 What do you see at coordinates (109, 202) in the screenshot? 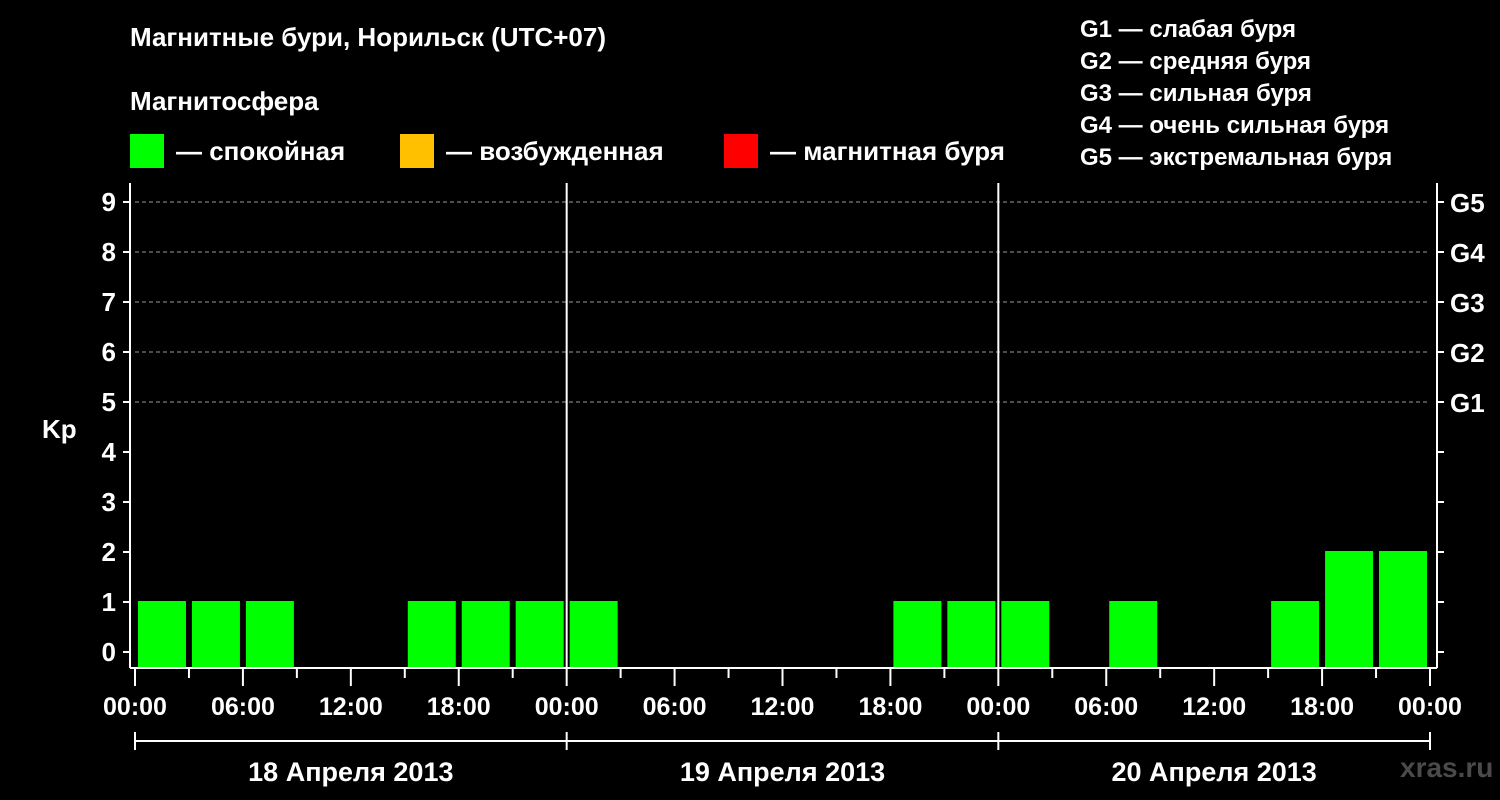
I see `y-tick-label: 9` at bounding box center [109, 202].